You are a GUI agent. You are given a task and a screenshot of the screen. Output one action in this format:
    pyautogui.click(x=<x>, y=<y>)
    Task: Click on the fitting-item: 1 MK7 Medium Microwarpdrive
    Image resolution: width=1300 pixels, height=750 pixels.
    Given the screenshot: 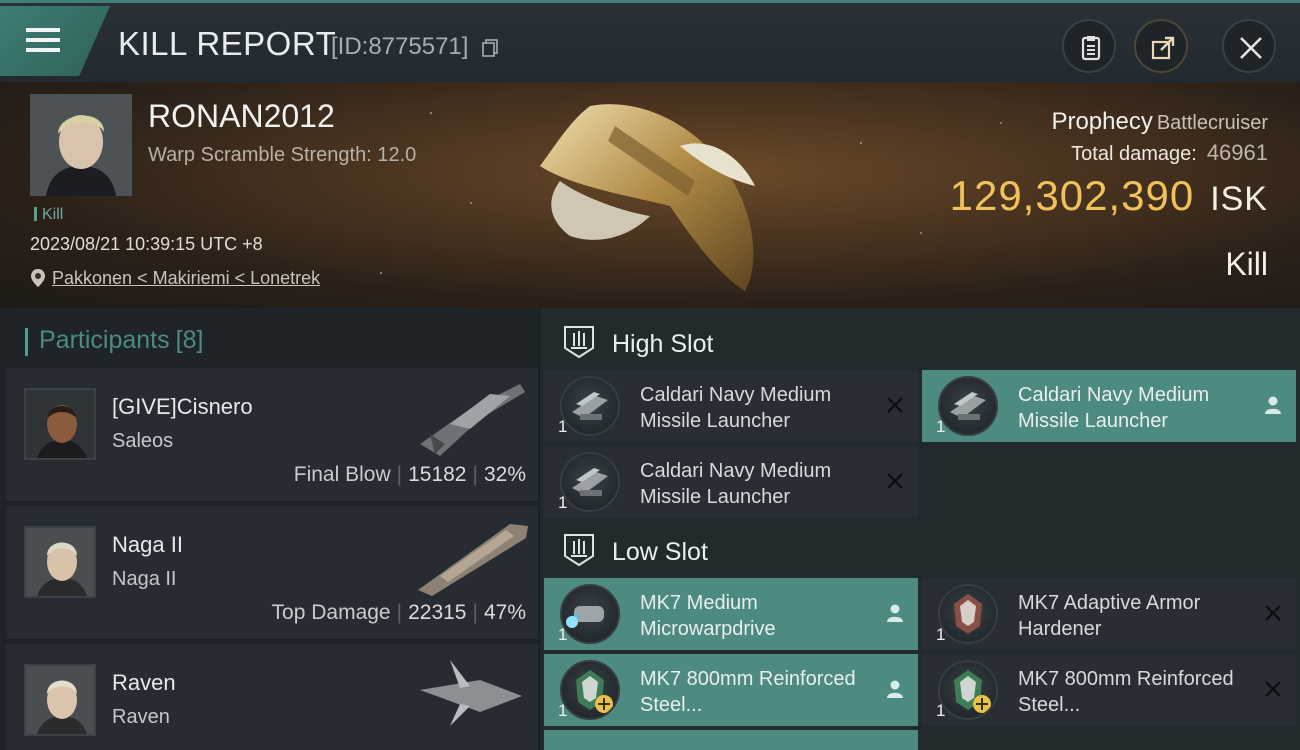 What is the action you would take?
    pyautogui.click(x=731, y=614)
    